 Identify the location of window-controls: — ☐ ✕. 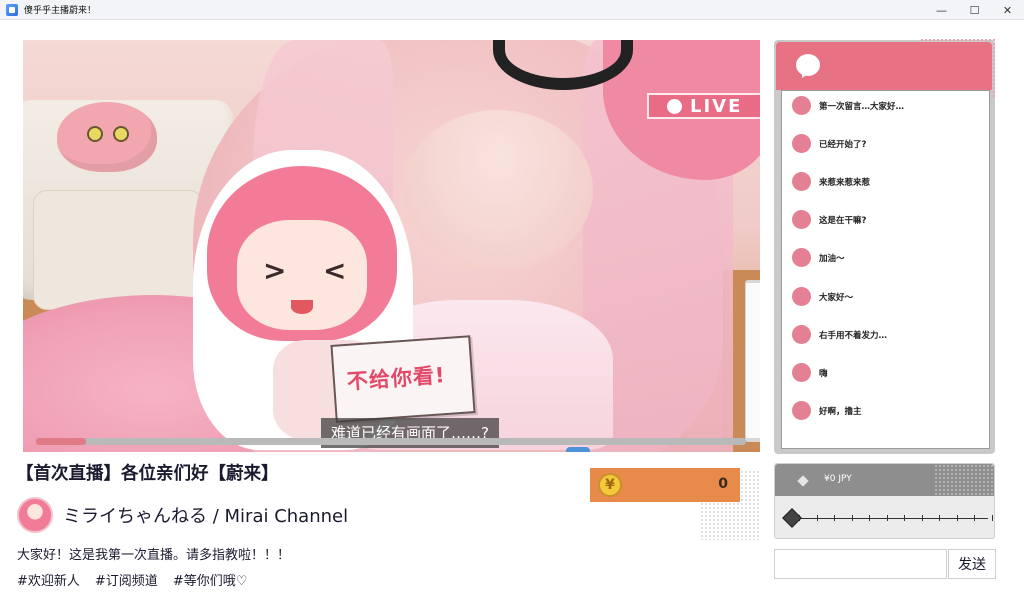
(974, 10).